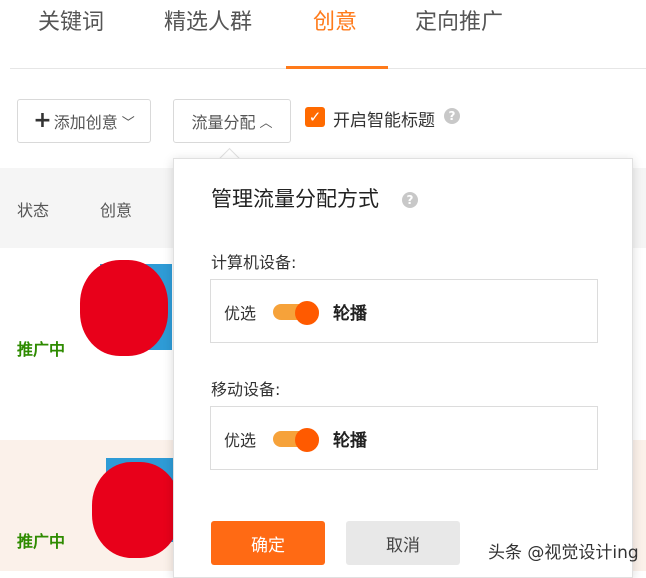  I want to click on traffic-allocation-button: 流量分配 ︿, so click(232, 121).